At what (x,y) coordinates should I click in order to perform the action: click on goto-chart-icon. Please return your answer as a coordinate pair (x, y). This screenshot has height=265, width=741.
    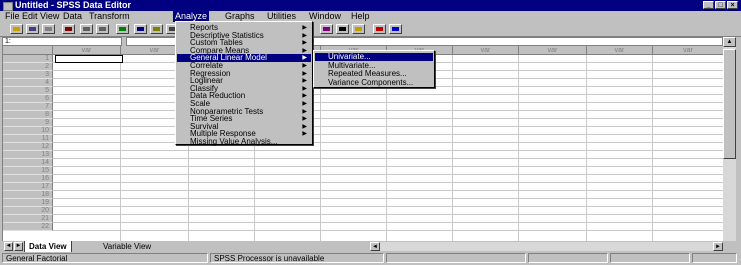
    Looking at the image, I should click on (122, 29).